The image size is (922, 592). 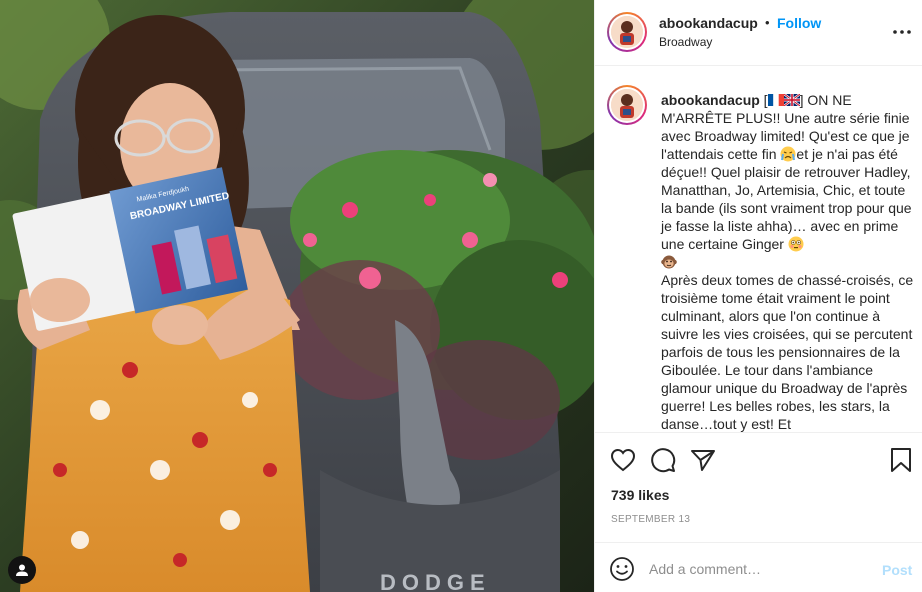 I want to click on emoji-picker-button, so click(x=622, y=569).